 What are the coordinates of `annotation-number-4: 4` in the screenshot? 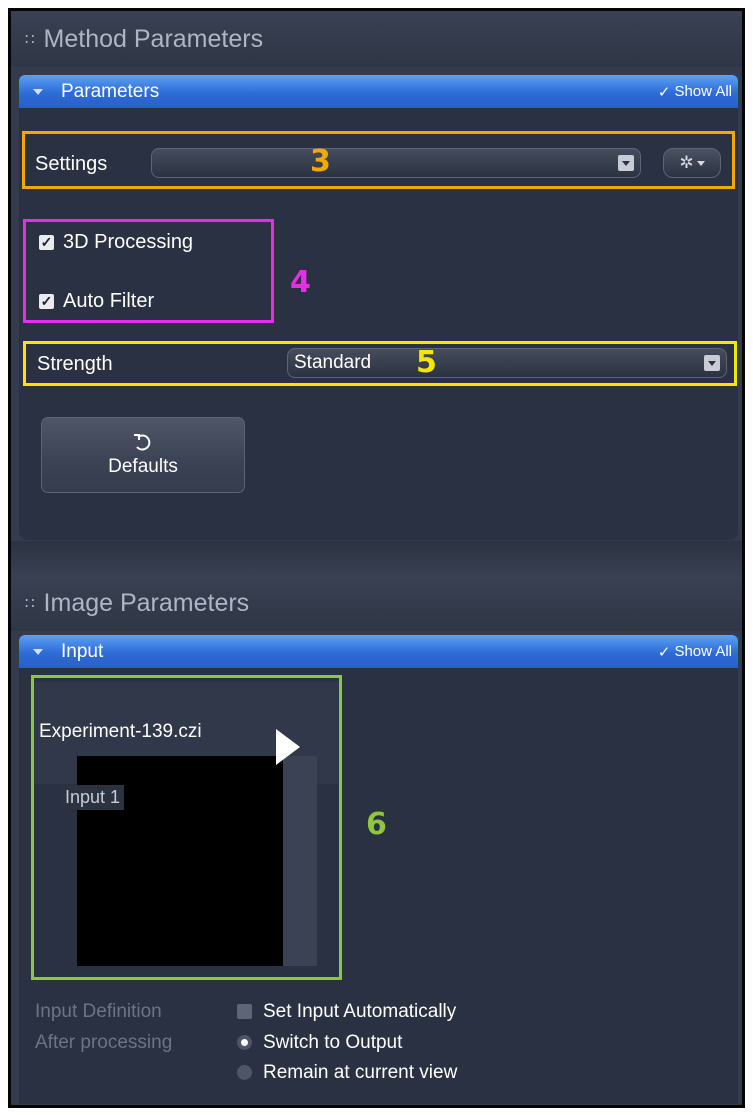 It's located at (300, 282).